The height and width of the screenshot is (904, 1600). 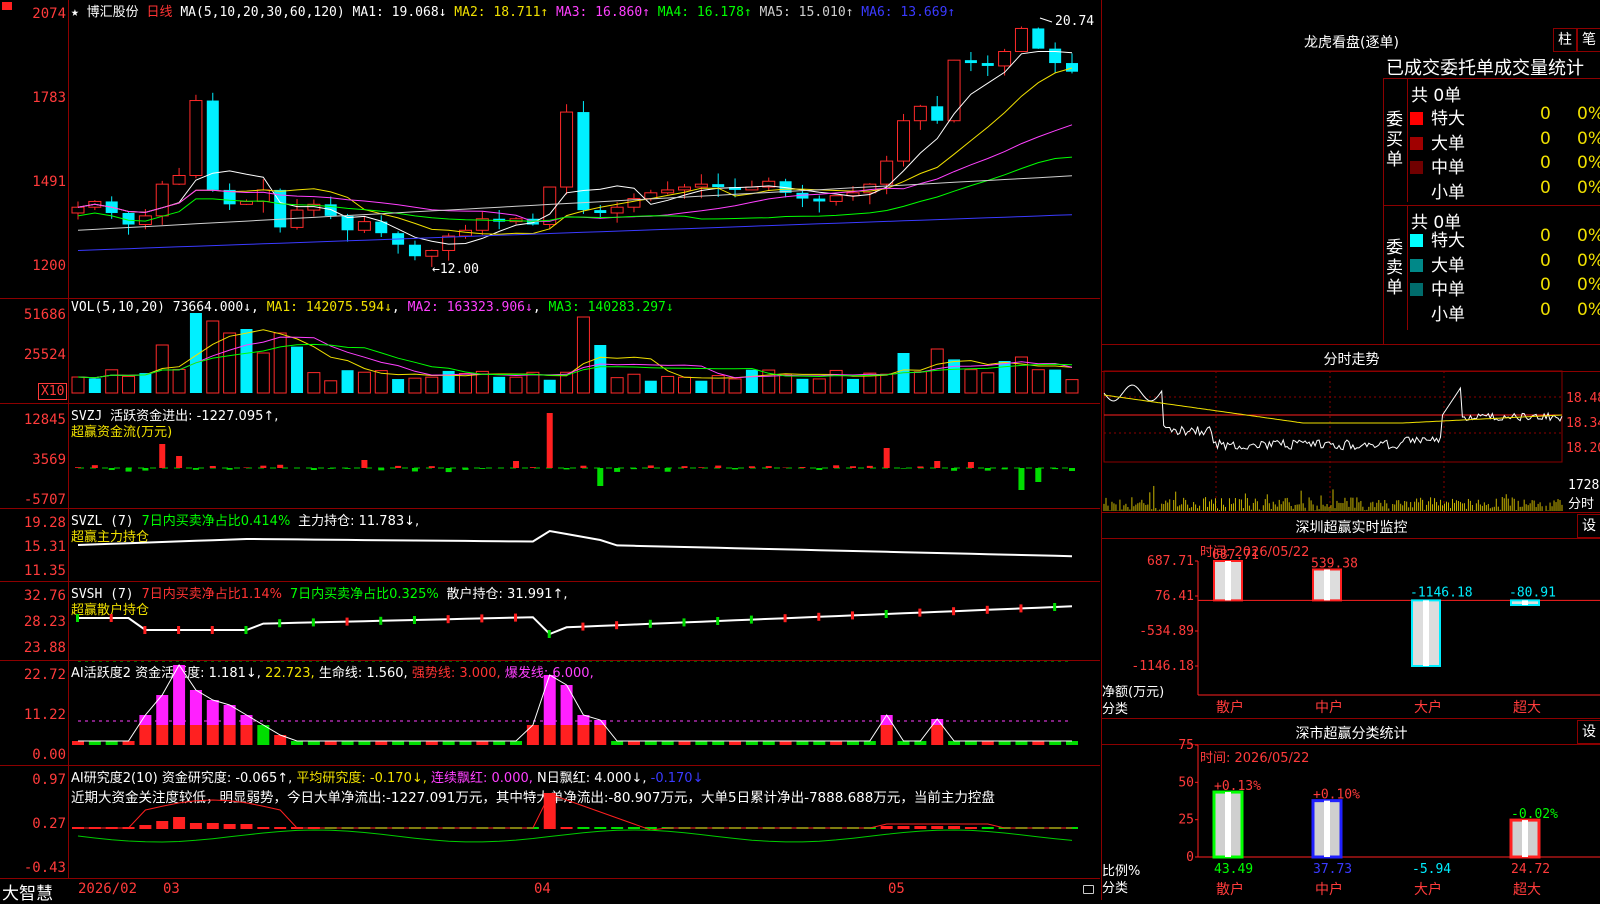 What do you see at coordinates (575, 173) in the screenshot?
I see `ma-line` at bounding box center [575, 173].